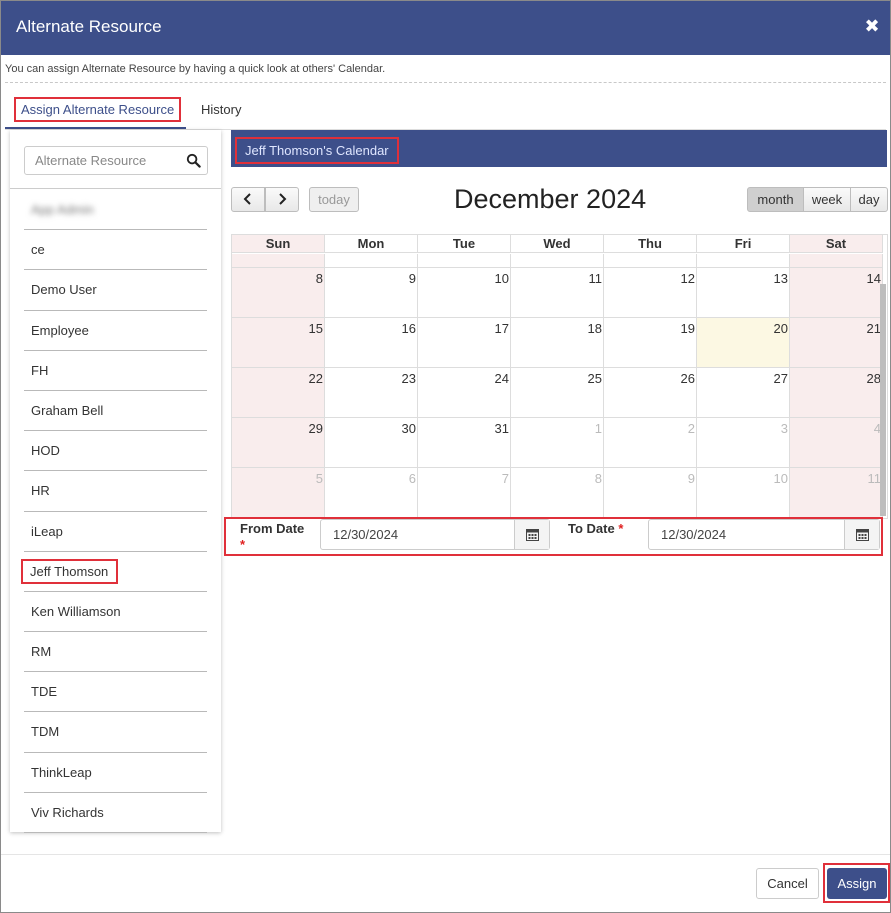  Describe the element at coordinates (780, 328) in the screenshot. I see `day-number: 20` at that location.